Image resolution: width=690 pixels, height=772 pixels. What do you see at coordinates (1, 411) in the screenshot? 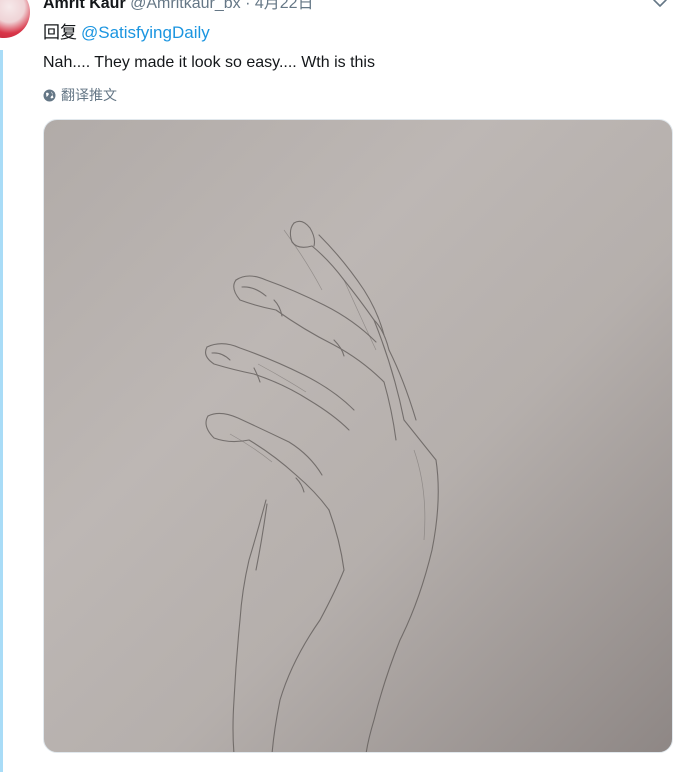
I see `thread-line` at bounding box center [1, 411].